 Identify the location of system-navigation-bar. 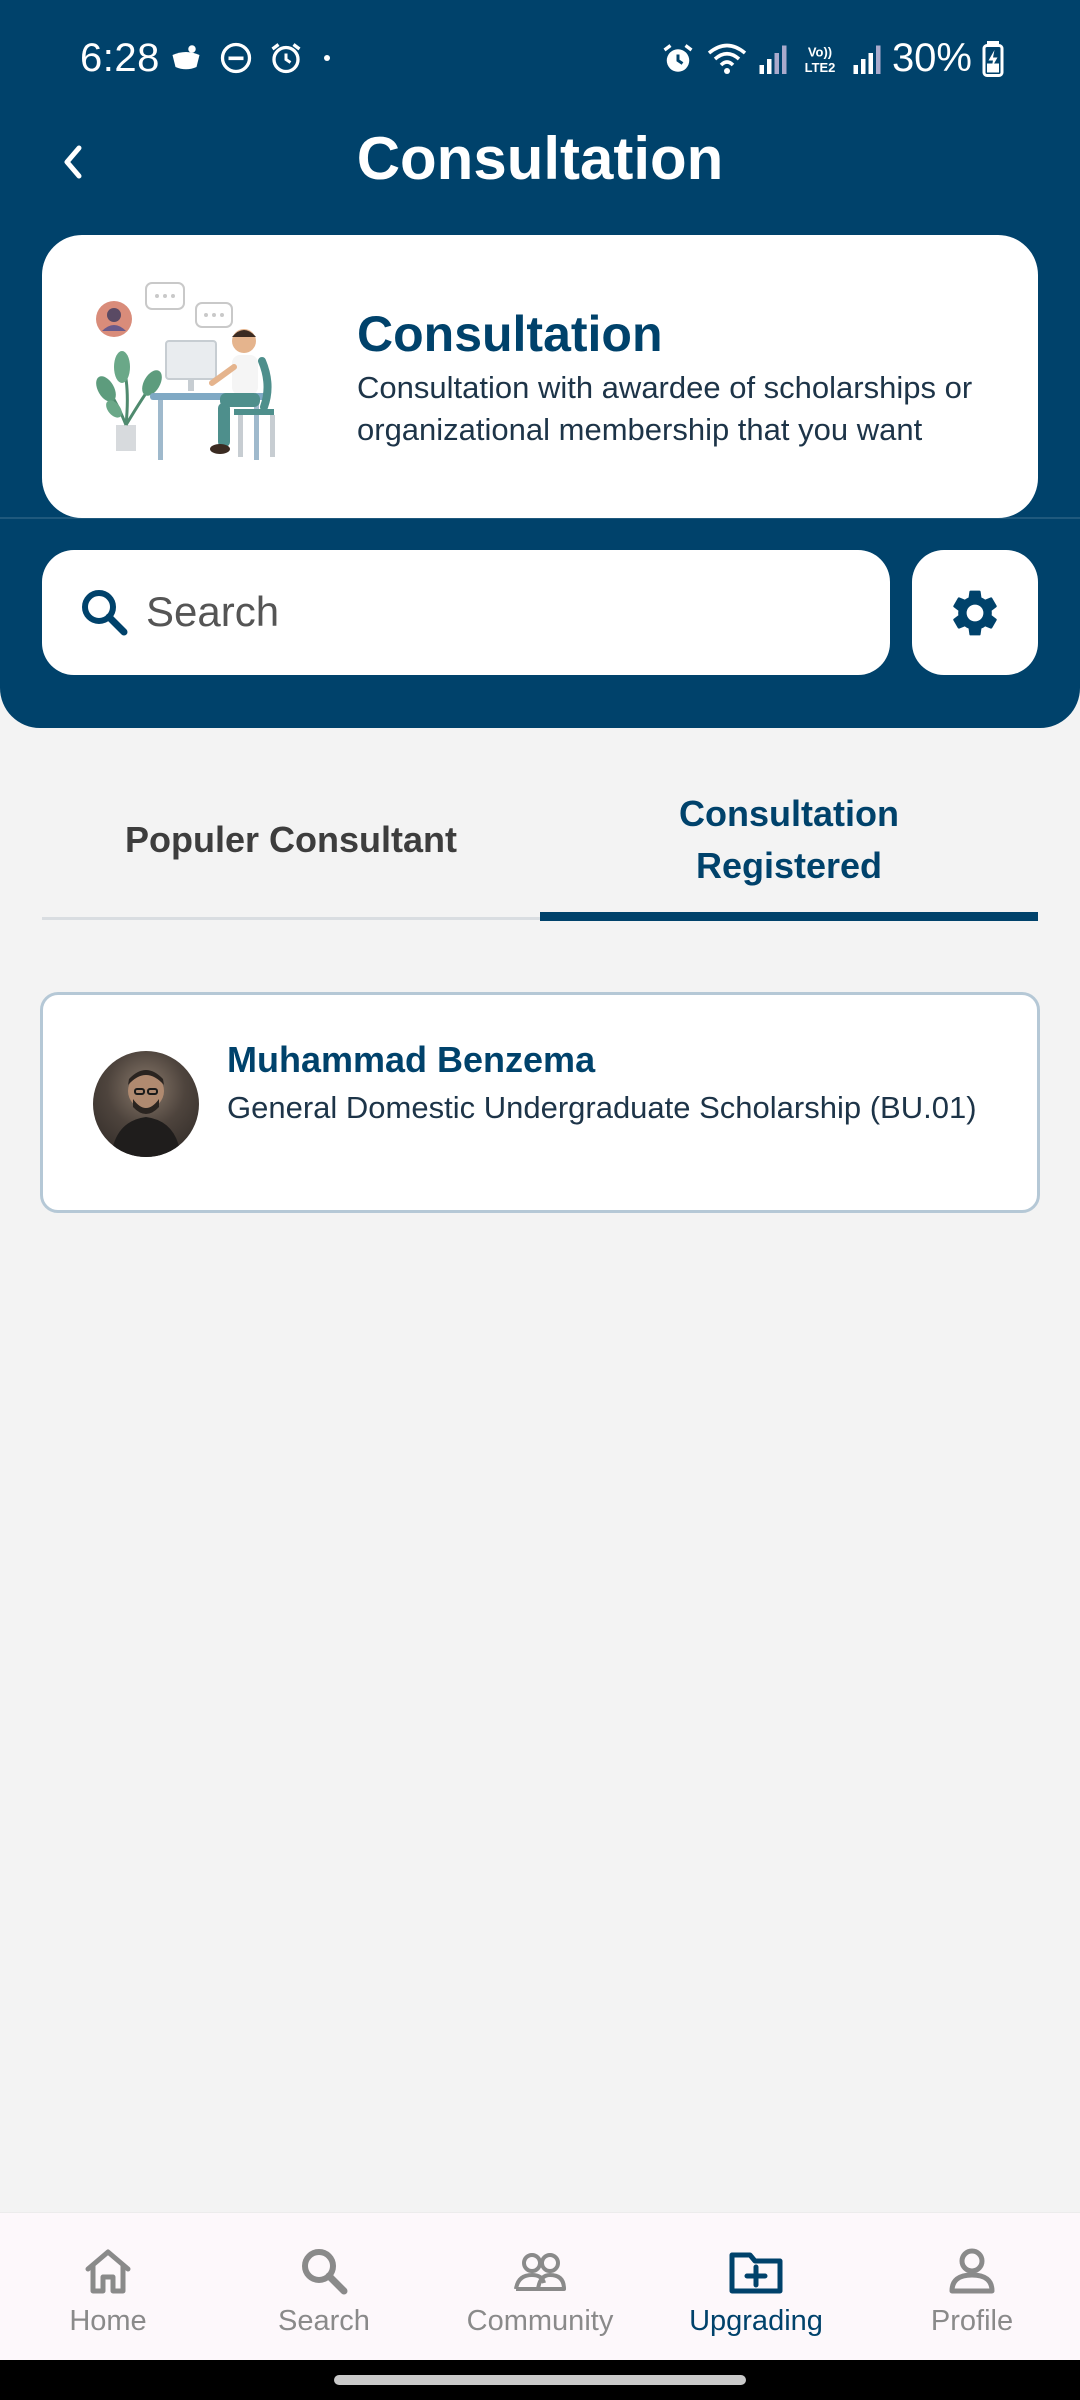
(540, 2380).